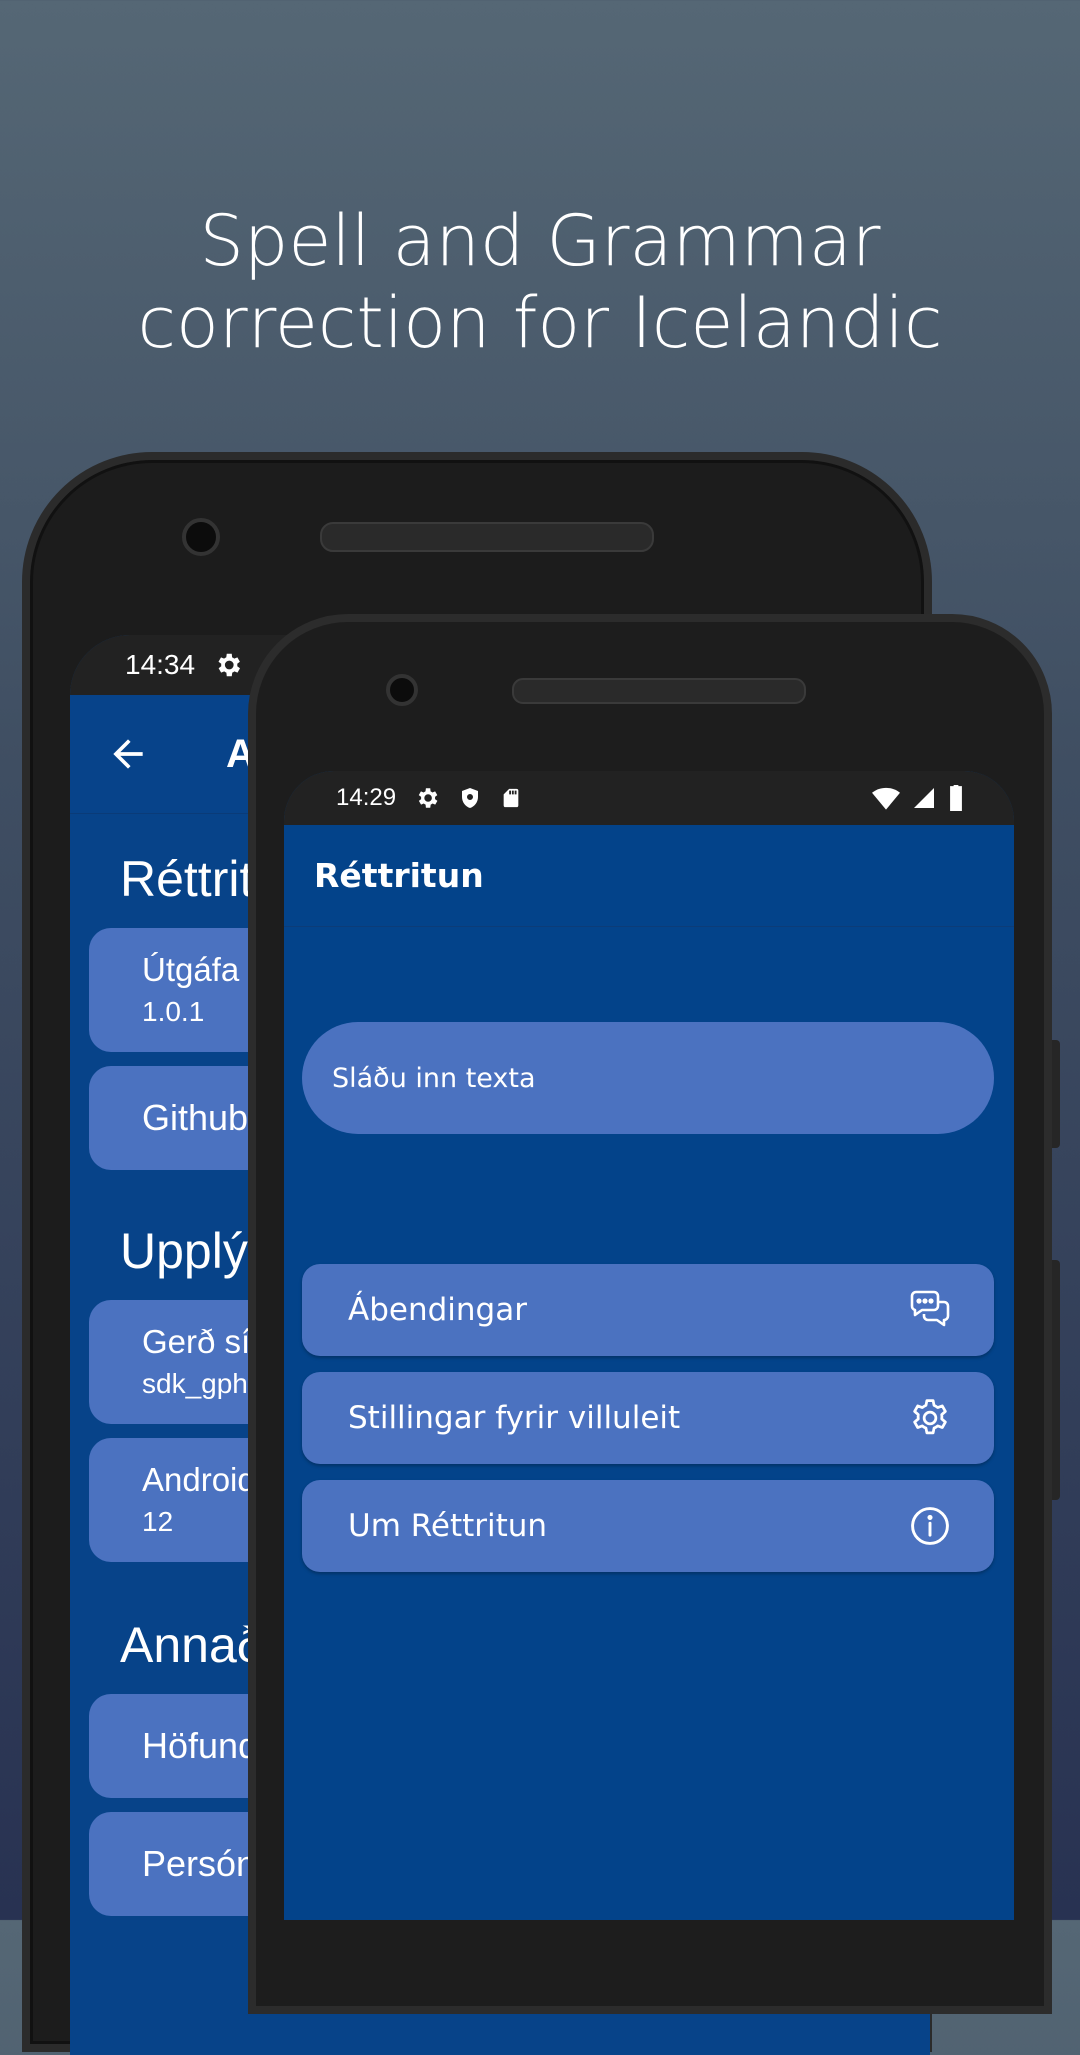 The image size is (1080, 2055). I want to click on wifi-icon, so click(886, 798).